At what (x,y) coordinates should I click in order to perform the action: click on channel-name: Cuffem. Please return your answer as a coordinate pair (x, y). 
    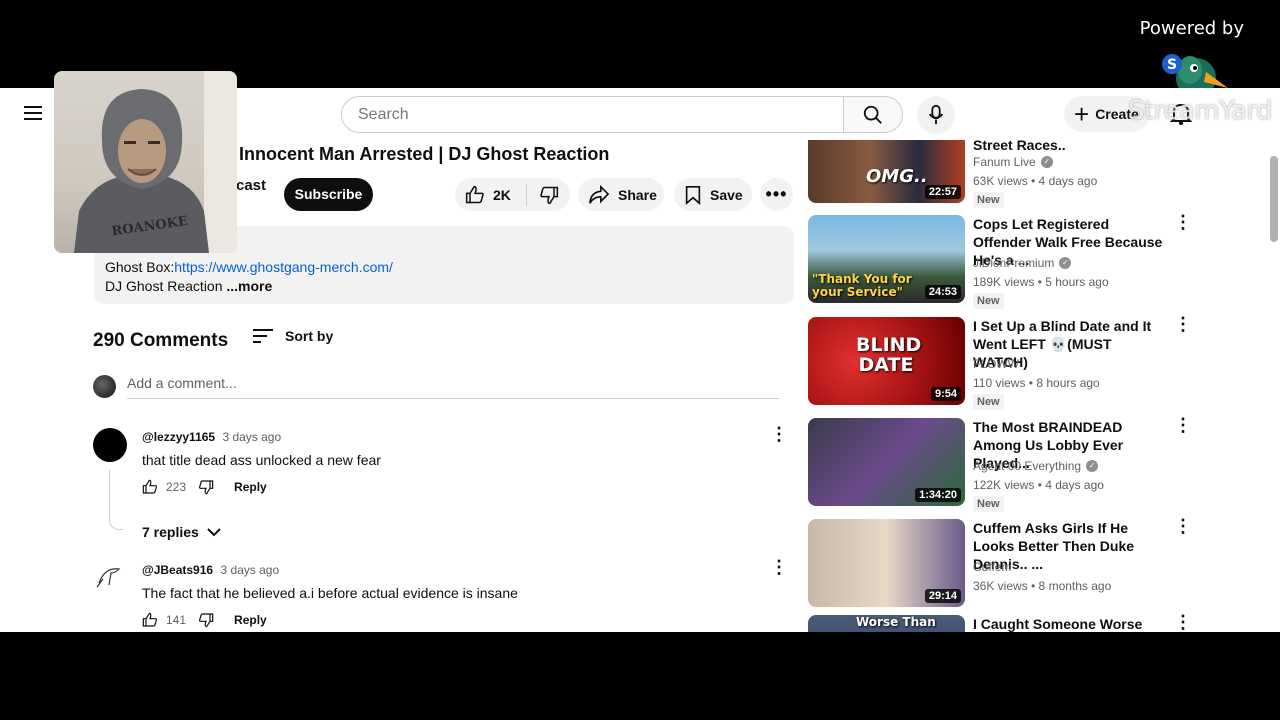
    Looking at the image, I should click on (992, 567).